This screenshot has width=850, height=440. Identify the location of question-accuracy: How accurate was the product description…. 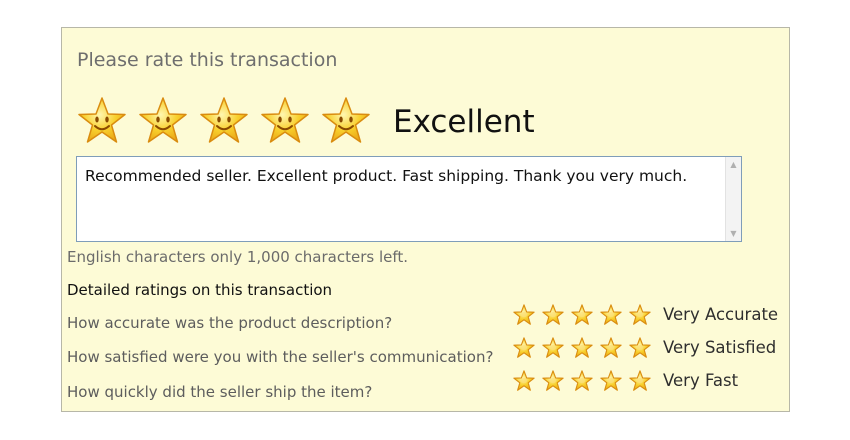
(230, 323).